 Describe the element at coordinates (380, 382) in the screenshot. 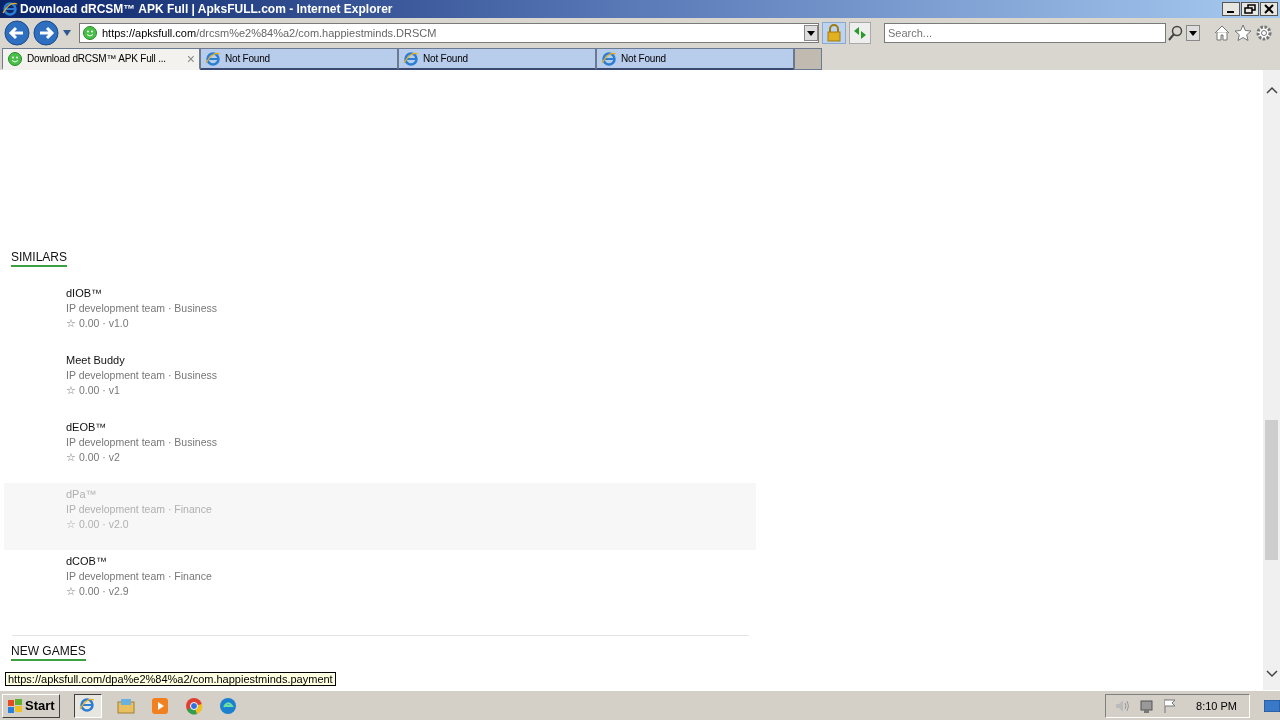

I see `app-list-item: Meet Buddy IP development team · Business ☆ 0.00 · v1` at that location.